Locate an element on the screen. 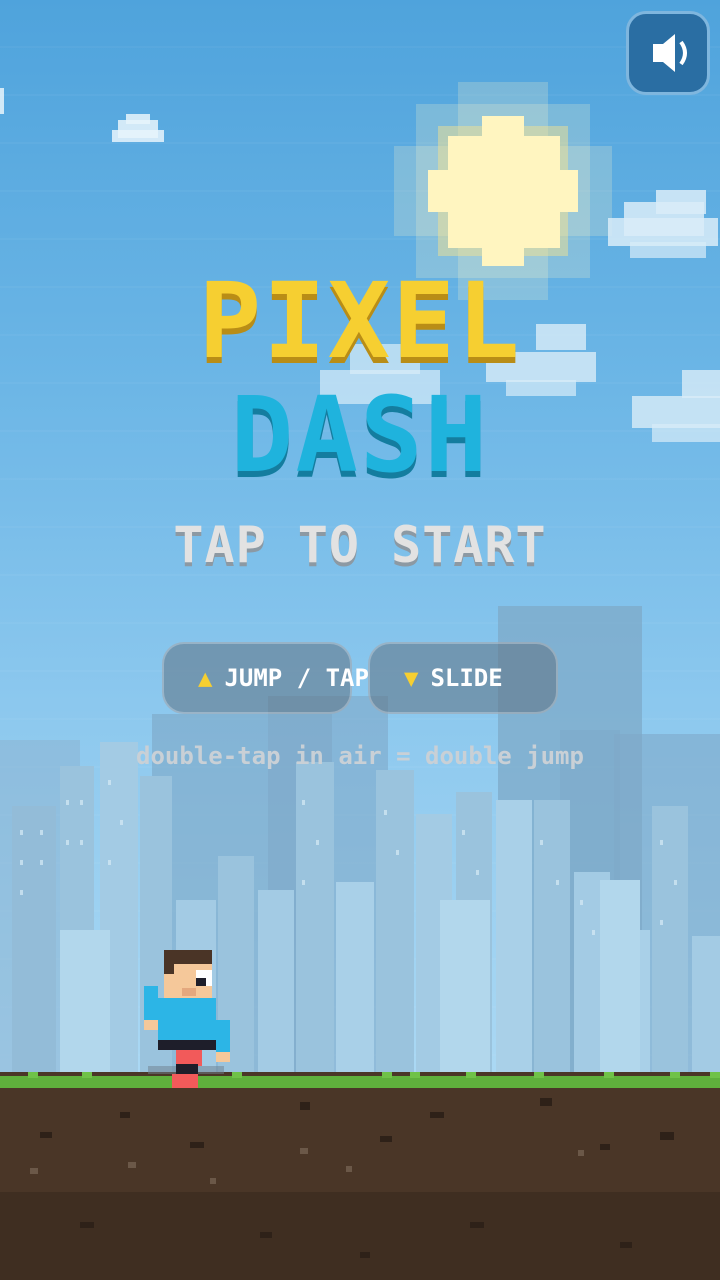  slide-control-pill: ▼ SLIDE is located at coordinates (463, 678).